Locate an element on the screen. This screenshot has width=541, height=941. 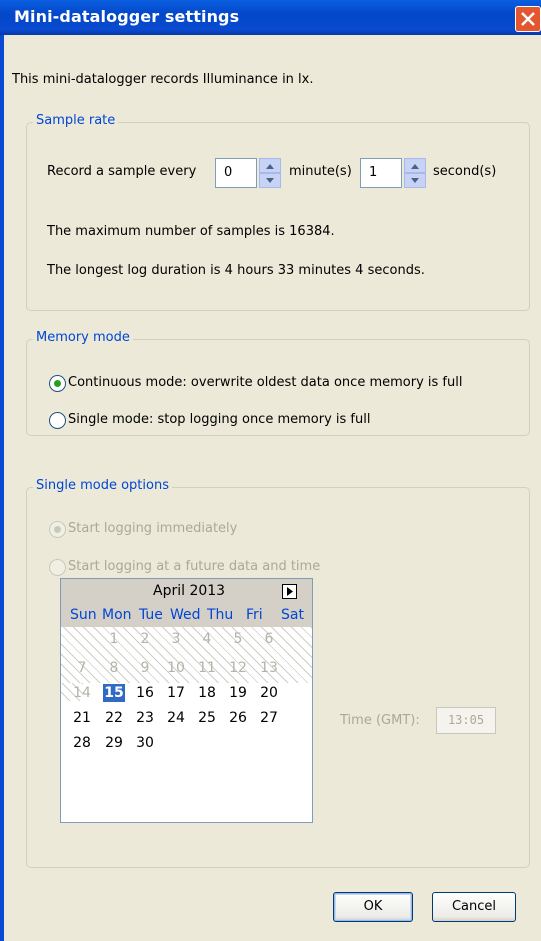
calendar-day: 15 is located at coordinates (114, 693).